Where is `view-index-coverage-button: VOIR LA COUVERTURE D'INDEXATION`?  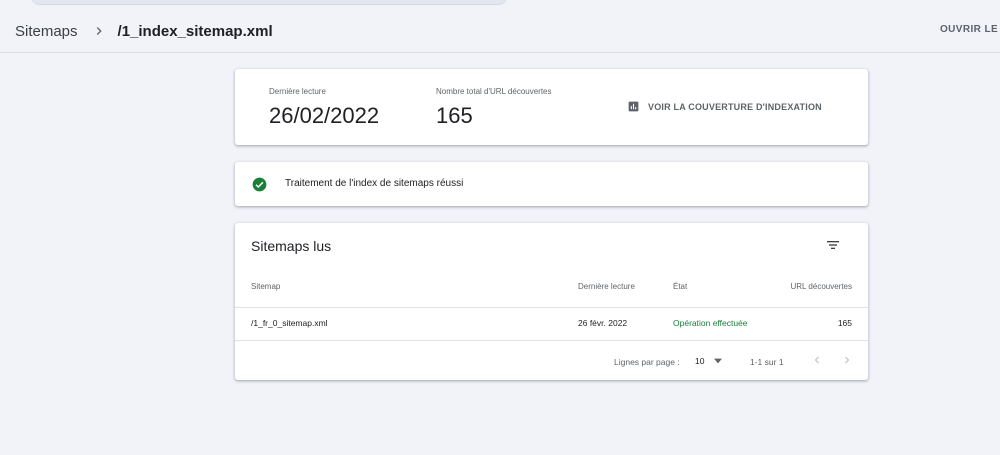 view-index-coverage-button: VOIR LA COUVERTURE D'INDEXATION is located at coordinates (724, 106).